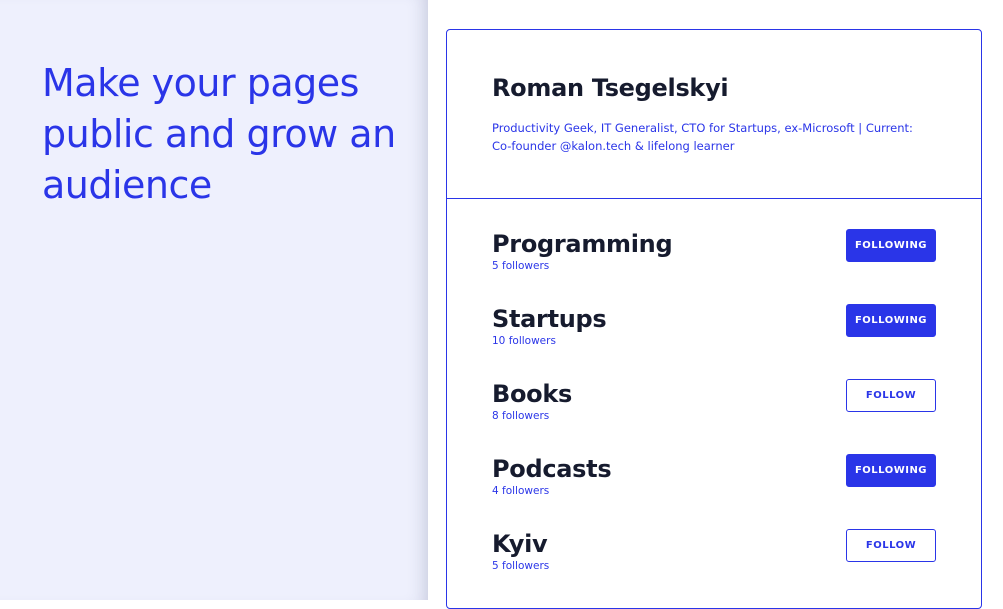 The width and height of the screenshot is (1003, 609). Describe the element at coordinates (524, 341) in the screenshot. I see `topic-follower-count: 10 followers` at that location.